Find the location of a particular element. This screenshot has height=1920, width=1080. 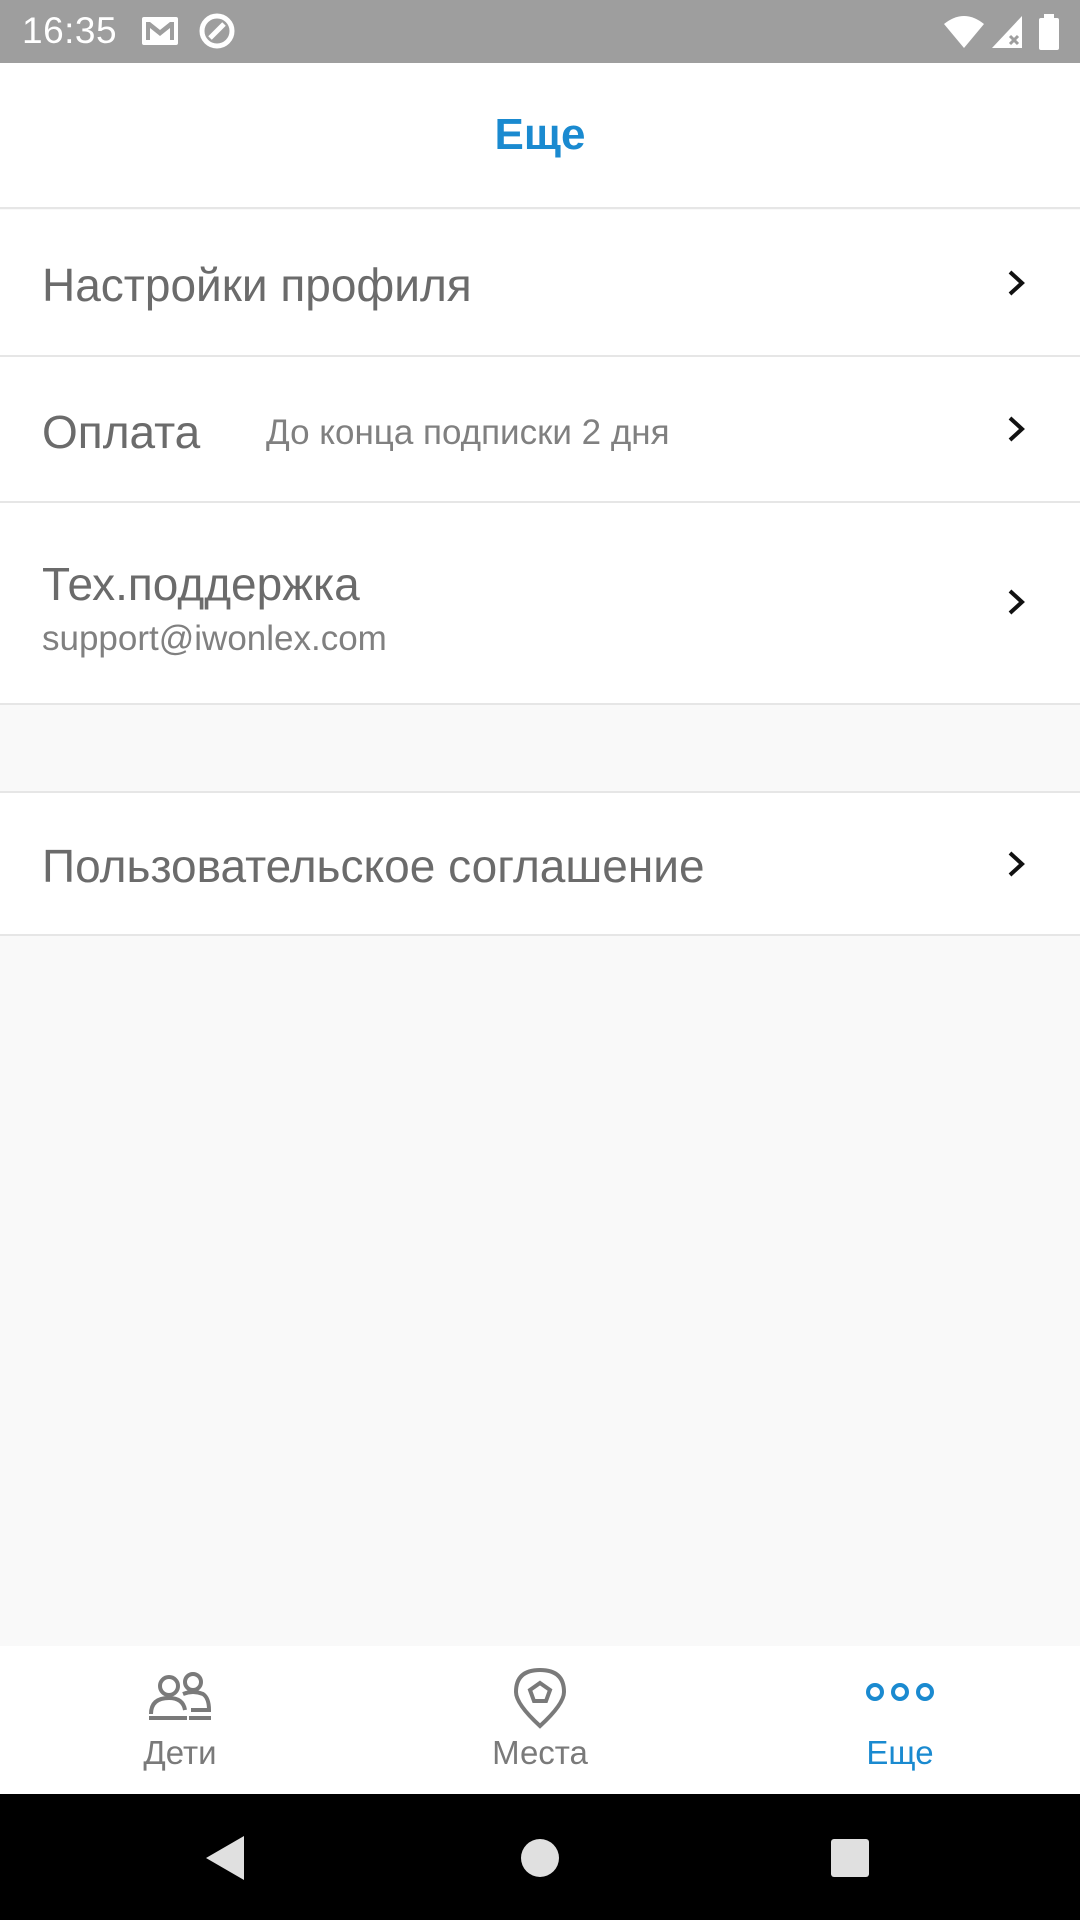

nav-tab-label: Дети is located at coordinates (180, 1752).